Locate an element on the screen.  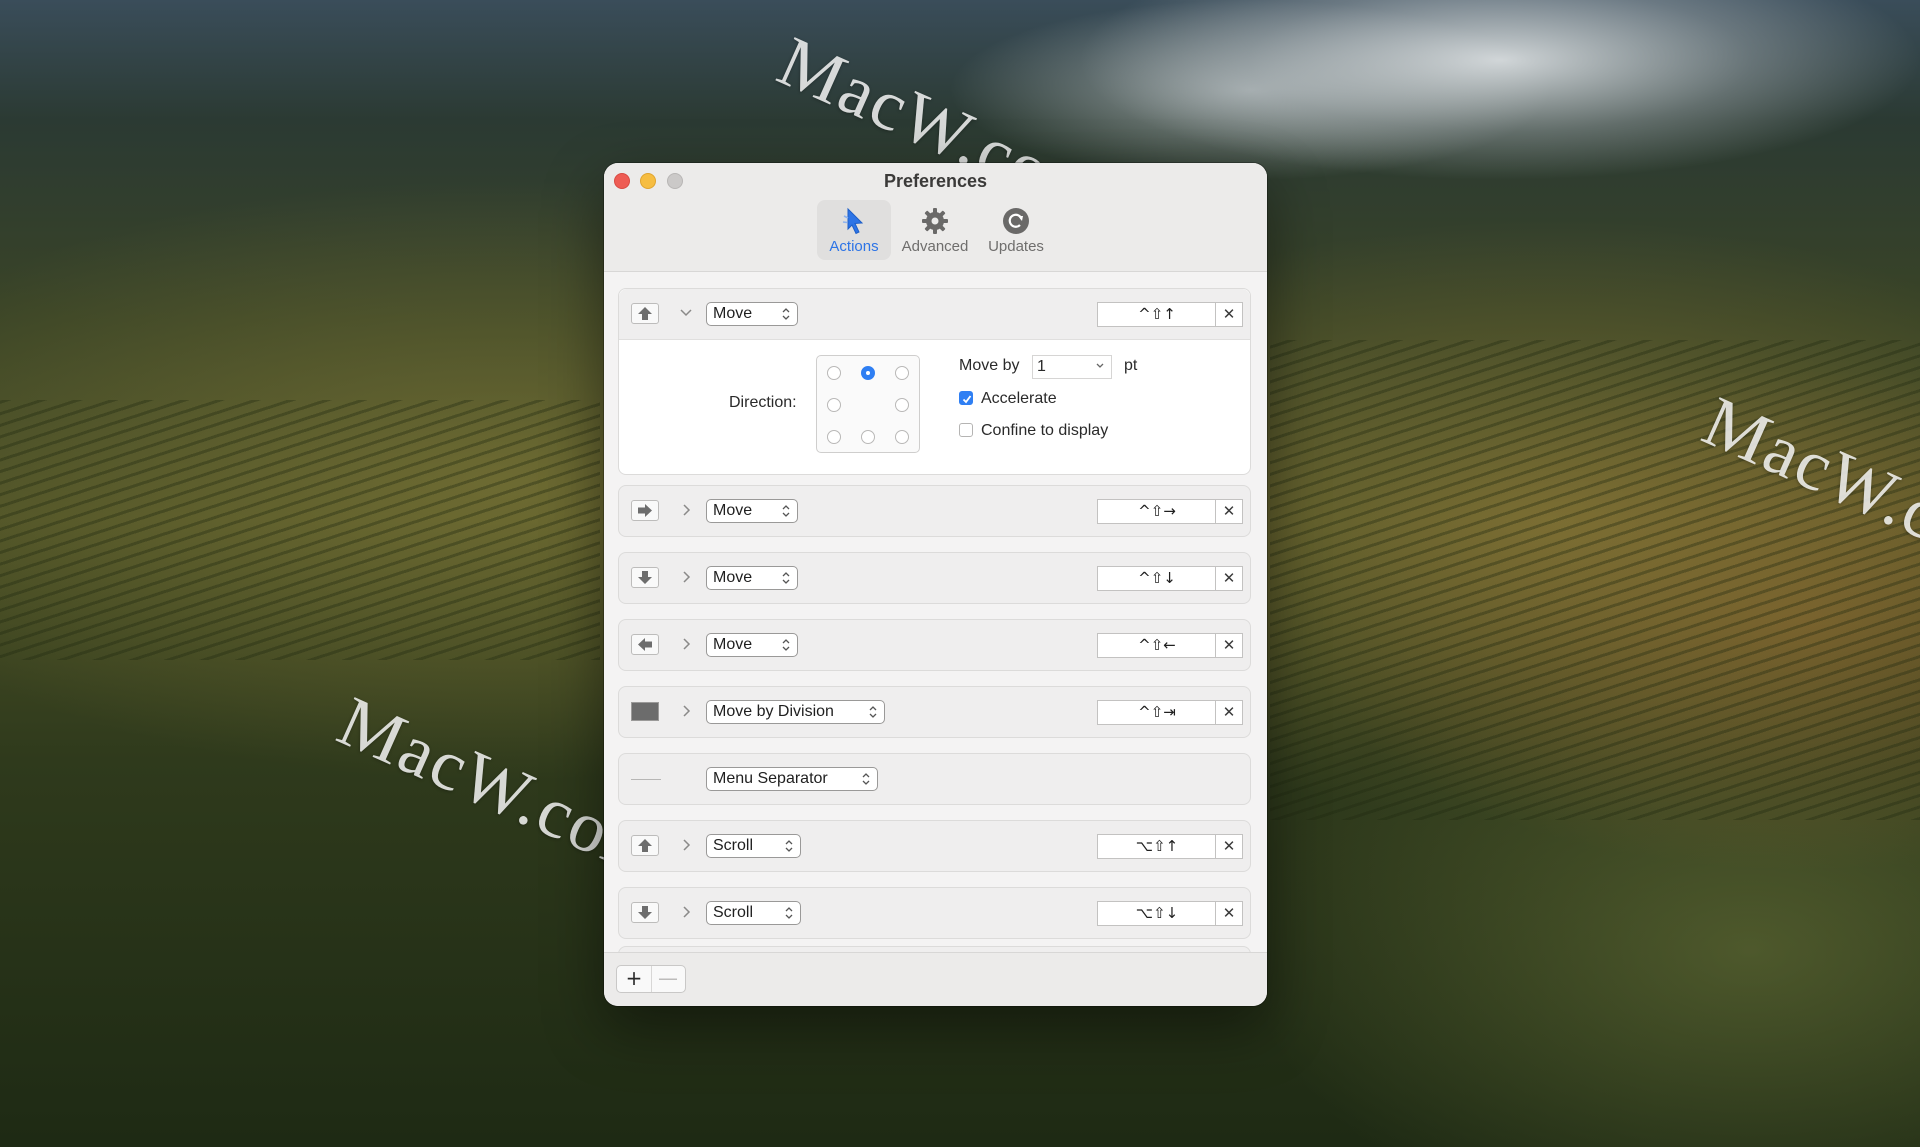
shortcut-recorder: ^⇧← ✕ is located at coordinates (1170, 645).